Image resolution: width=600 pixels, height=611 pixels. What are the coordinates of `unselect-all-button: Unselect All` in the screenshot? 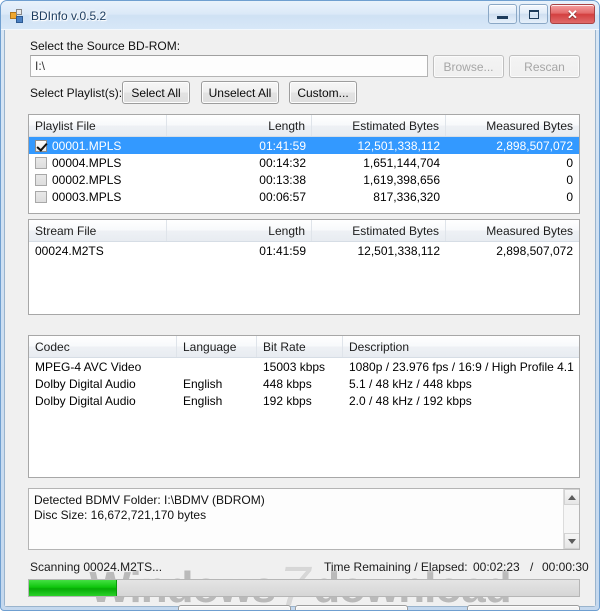 It's located at (240, 92).